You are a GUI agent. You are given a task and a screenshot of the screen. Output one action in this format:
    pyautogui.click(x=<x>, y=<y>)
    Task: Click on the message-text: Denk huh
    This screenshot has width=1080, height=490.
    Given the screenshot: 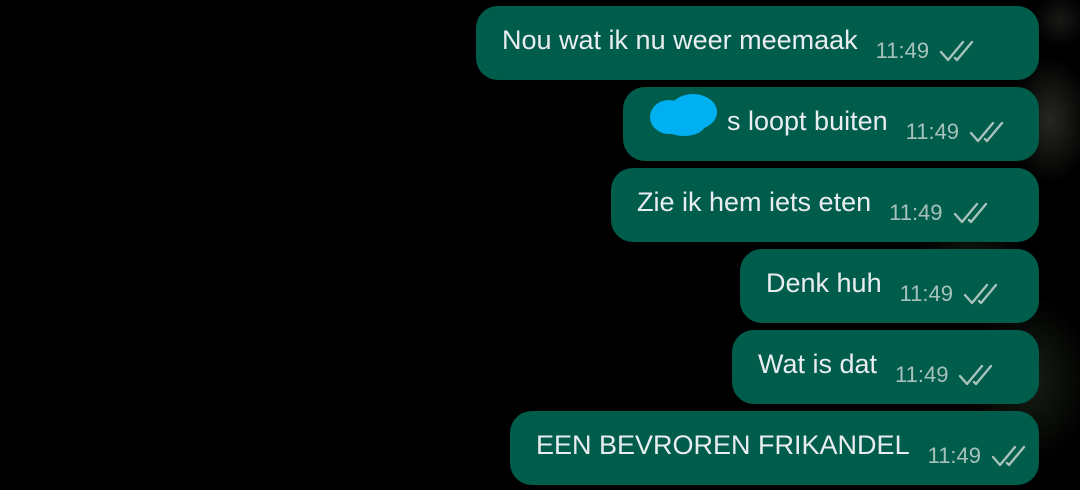 What is the action you would take?
    pyautogui.click(x=824, y=282)
    